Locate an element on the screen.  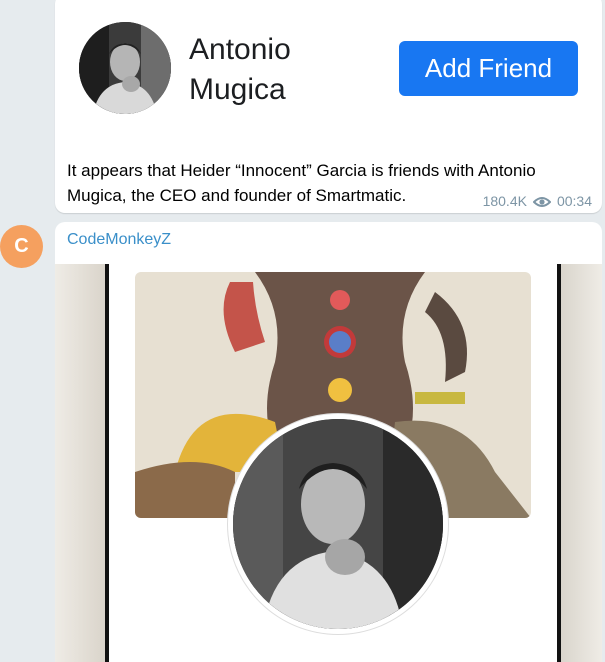
profile-photo-large is located at coordinates (338, 524).